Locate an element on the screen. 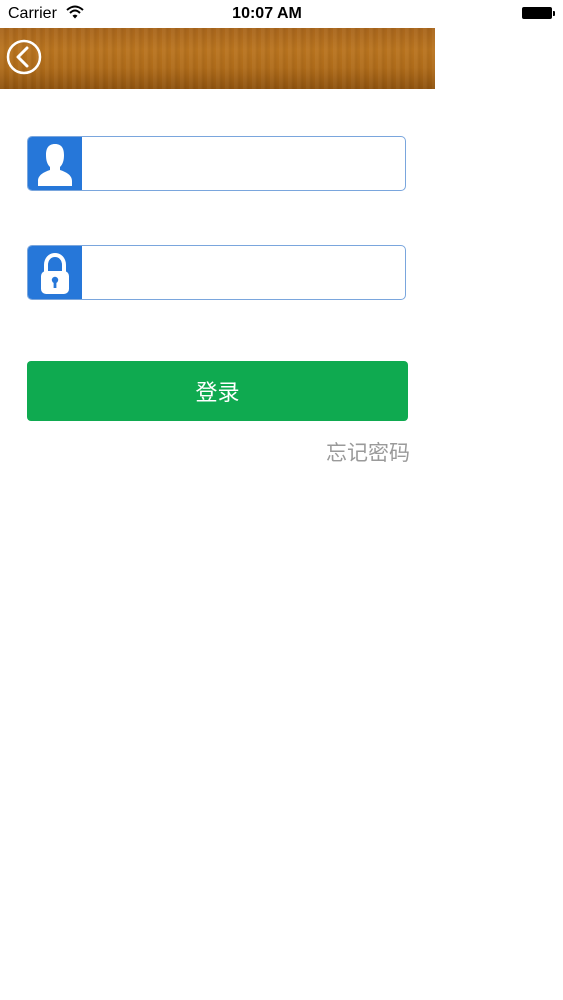 This screenshot has height=1000, width=563. username-icon-box is located at coordinates (55, 163).